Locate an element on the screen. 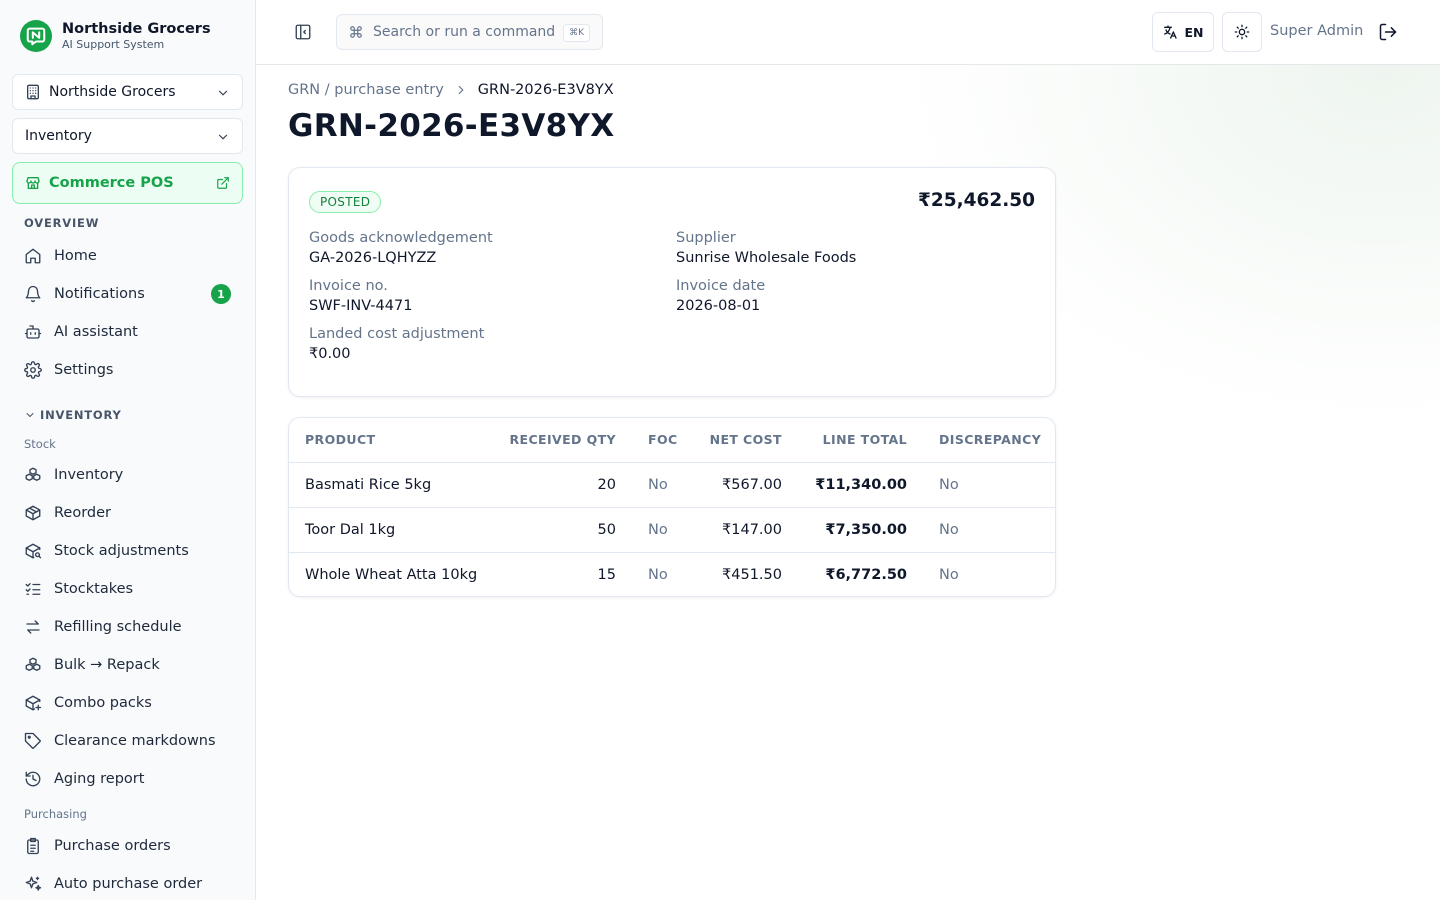  tag-icon is located at coordinates (33, 741).